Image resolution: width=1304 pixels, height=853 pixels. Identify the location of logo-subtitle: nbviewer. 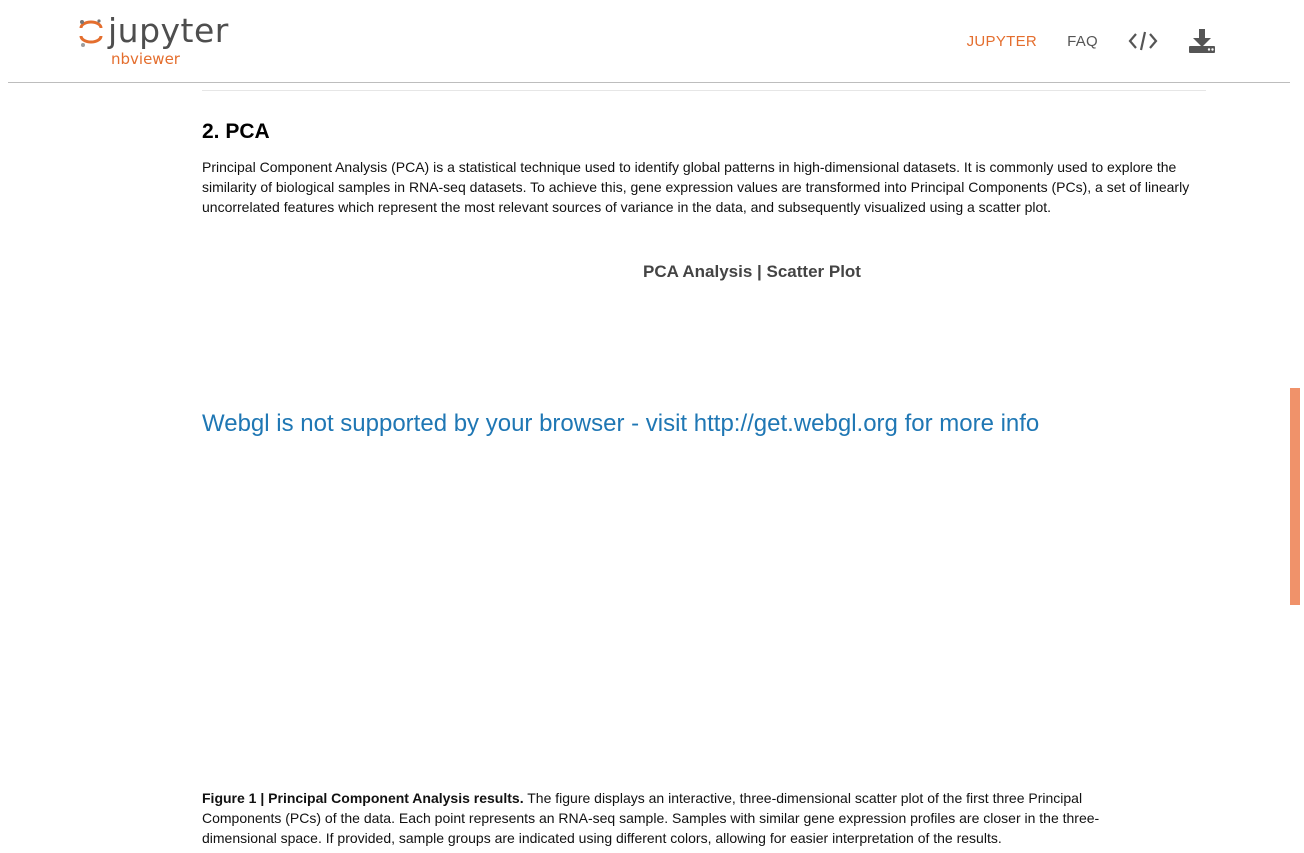
(145, 59).